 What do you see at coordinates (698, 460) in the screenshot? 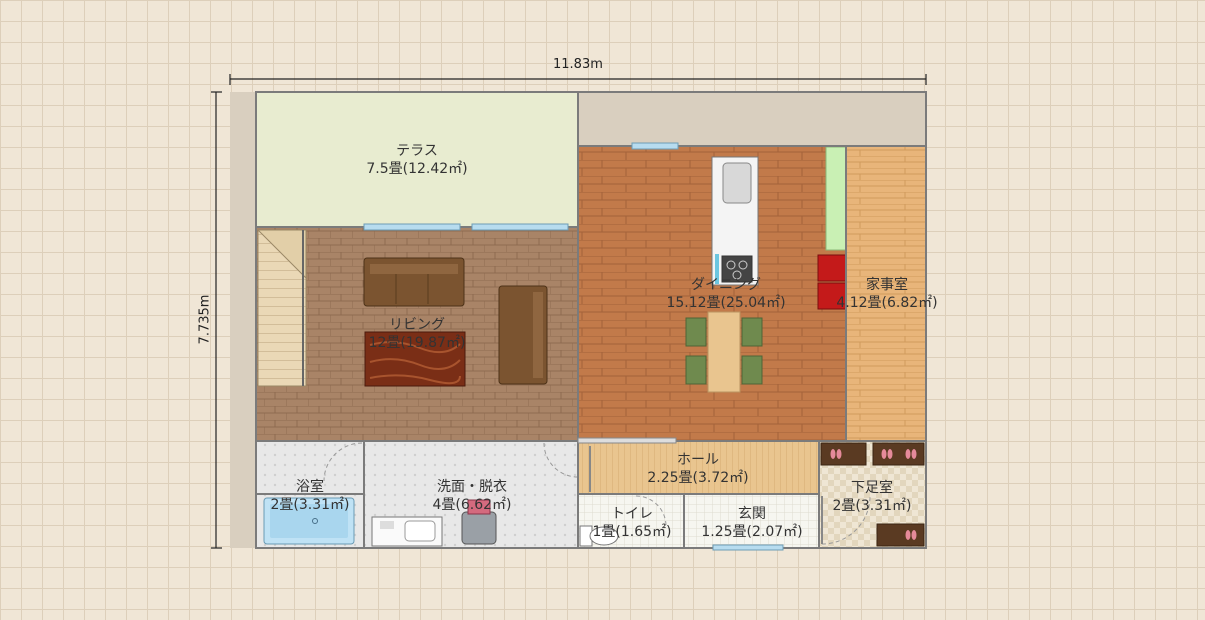
I see `room-name: ホール` at bounding box center [698, 460].